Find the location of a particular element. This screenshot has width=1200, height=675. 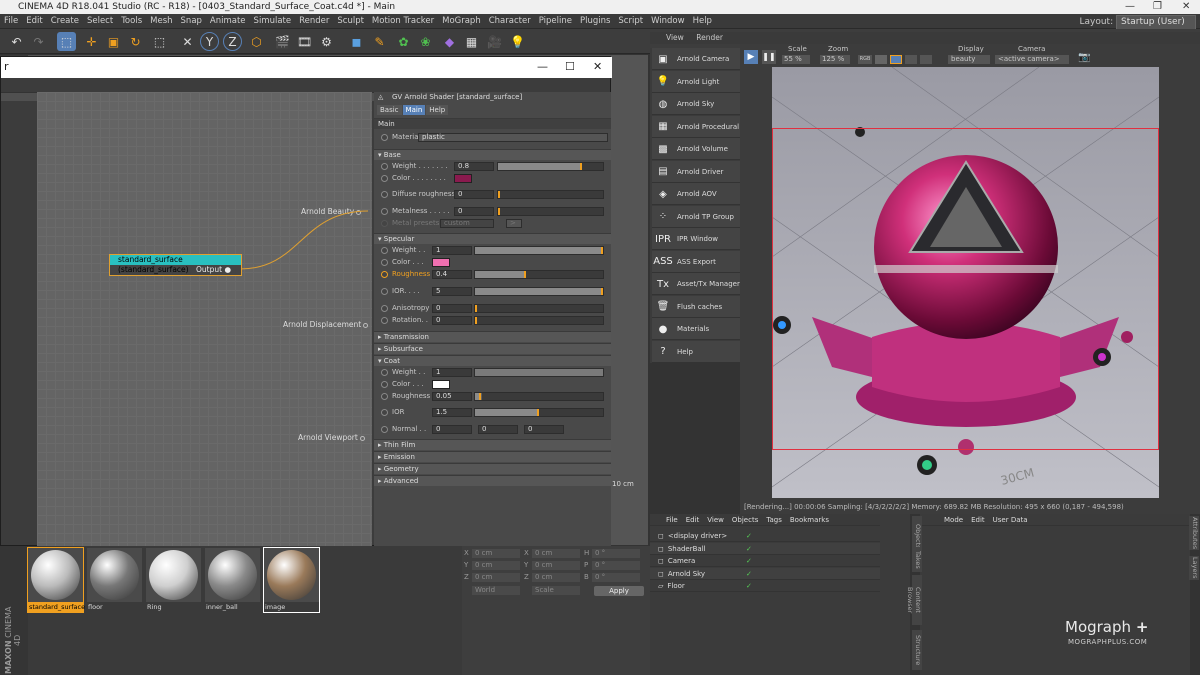

cloner-icon: ❀ is located at coordinates (425, 41).